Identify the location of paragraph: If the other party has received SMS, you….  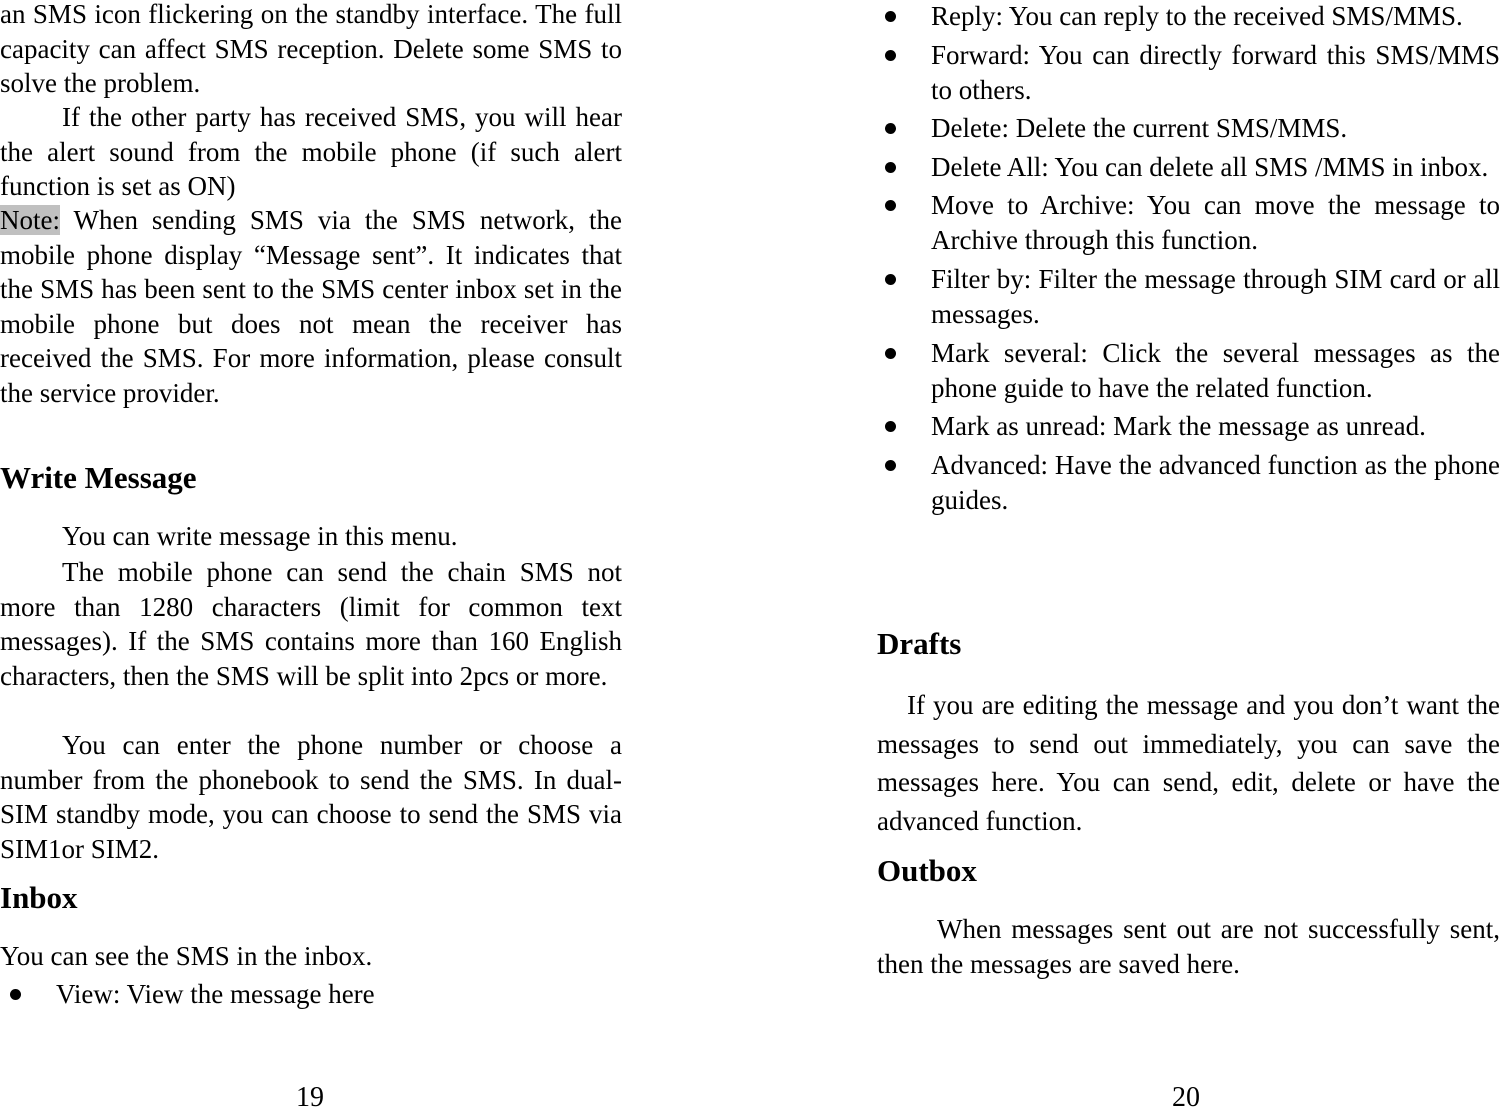
(311, 152).